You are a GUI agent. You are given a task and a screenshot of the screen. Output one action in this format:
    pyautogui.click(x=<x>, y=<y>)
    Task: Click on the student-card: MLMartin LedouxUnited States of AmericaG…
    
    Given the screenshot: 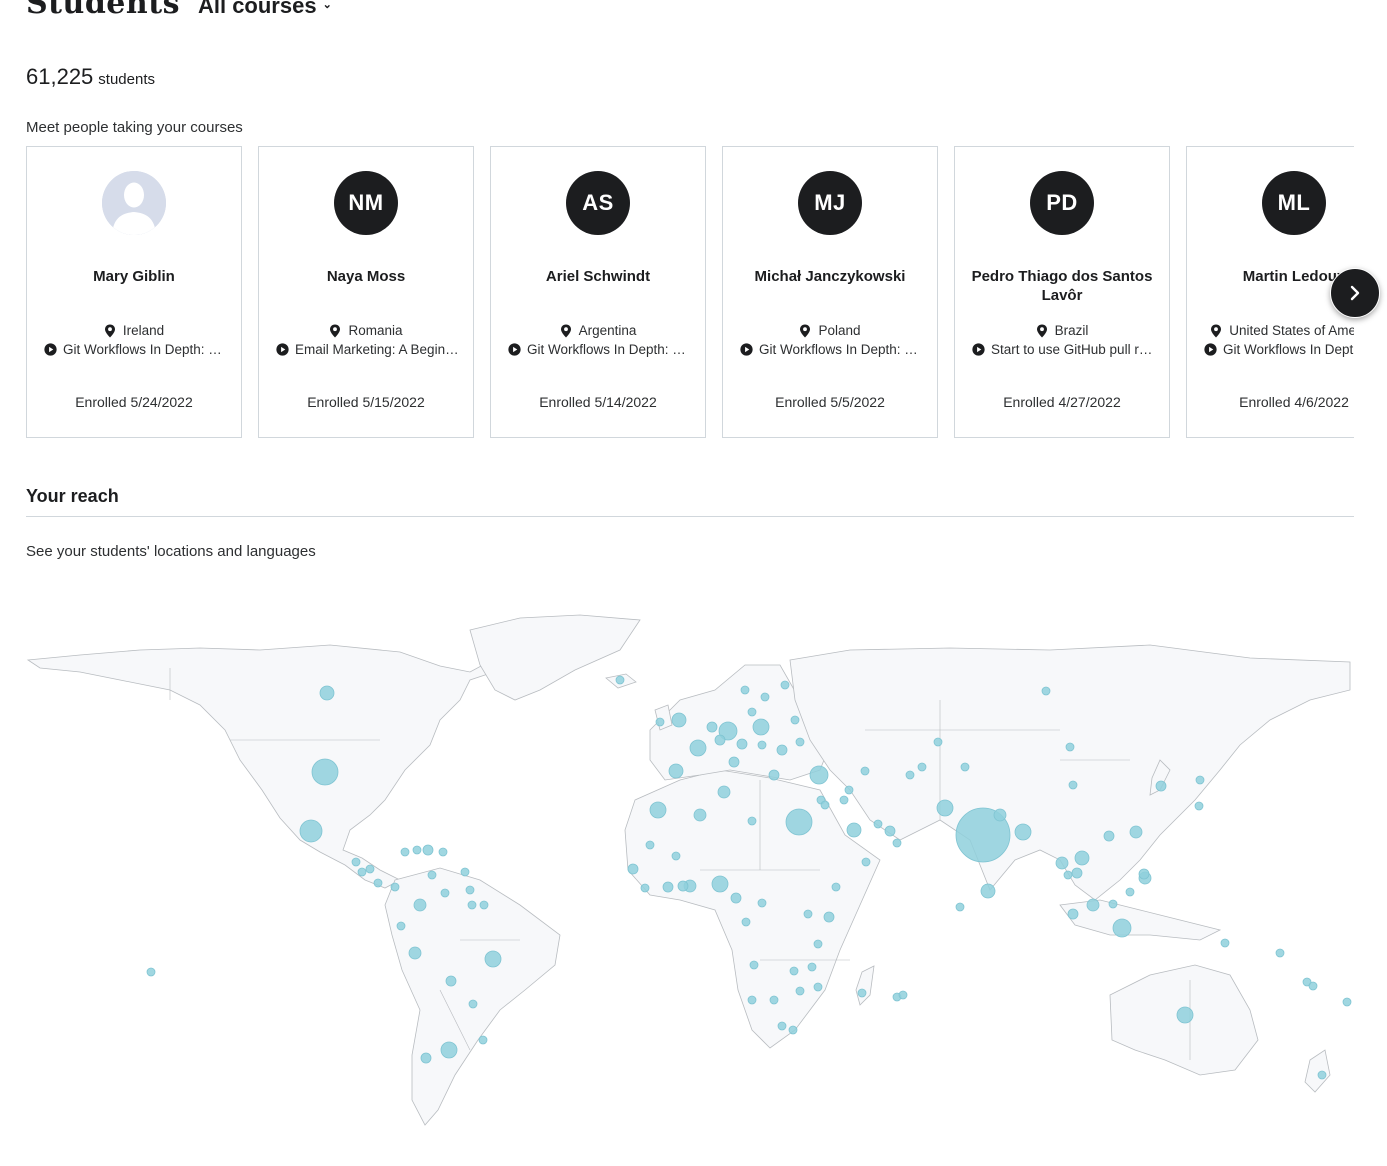 What is the action you would take?
    pyautogui.click(x=1270, y=292)
    